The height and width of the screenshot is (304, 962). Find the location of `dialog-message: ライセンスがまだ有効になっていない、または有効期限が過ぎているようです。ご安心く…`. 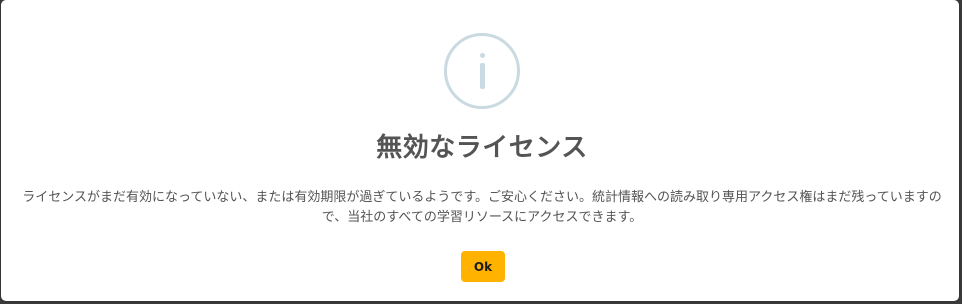

dialog-message: ライセンスがまだ有効になっていない、または有効期限が過ぎているようです。ご安心く… is located at coordinates (482, 207).